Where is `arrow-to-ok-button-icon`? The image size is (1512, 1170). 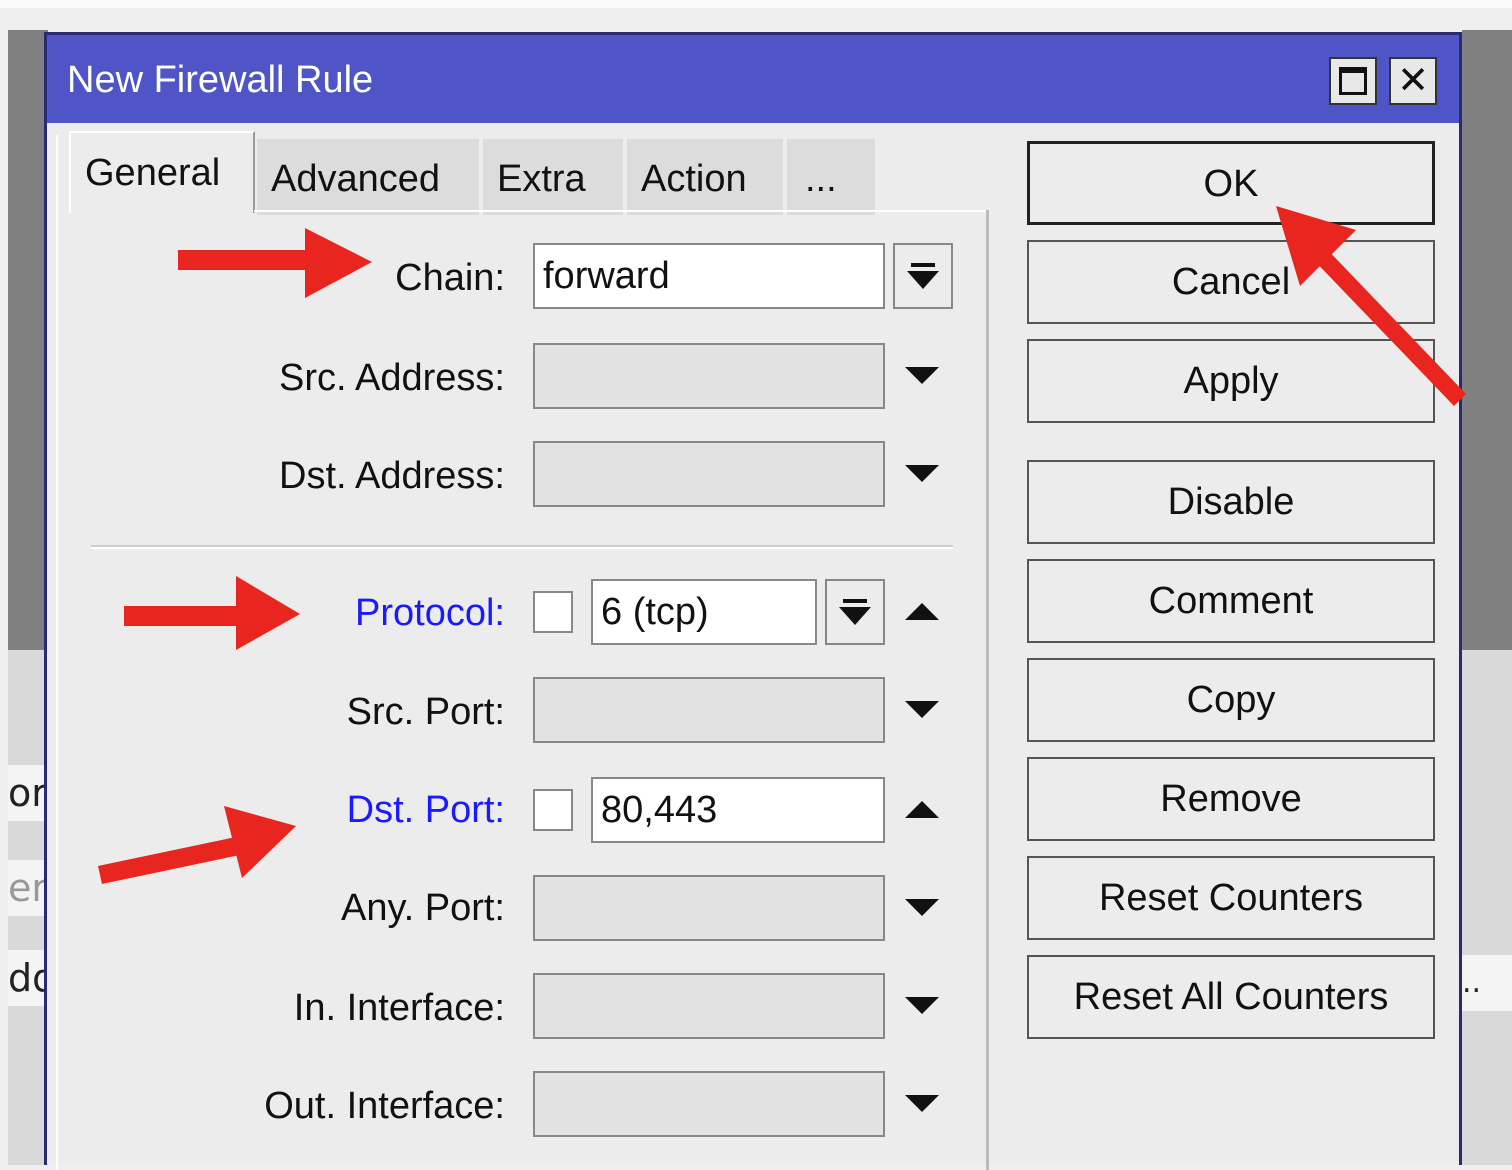 arrow-to-ok-button-icon is located at coordinates (1371, 306).